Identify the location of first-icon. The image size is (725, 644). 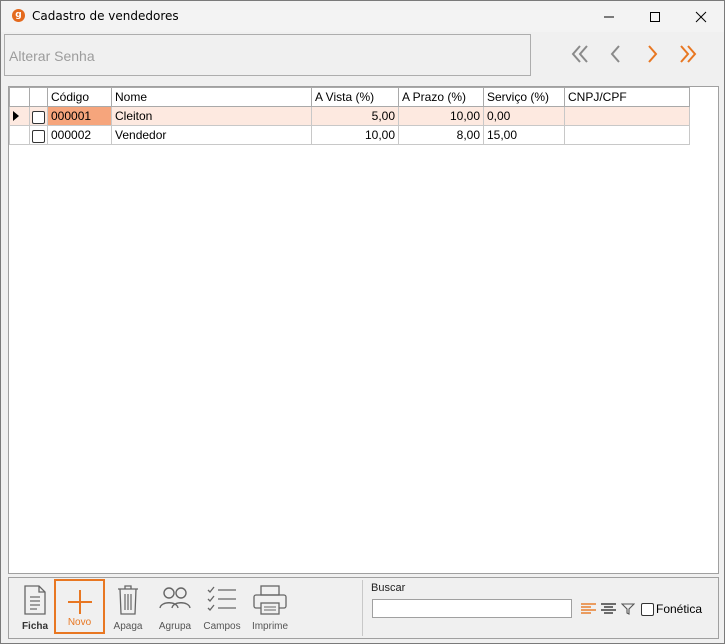
(579, 54).